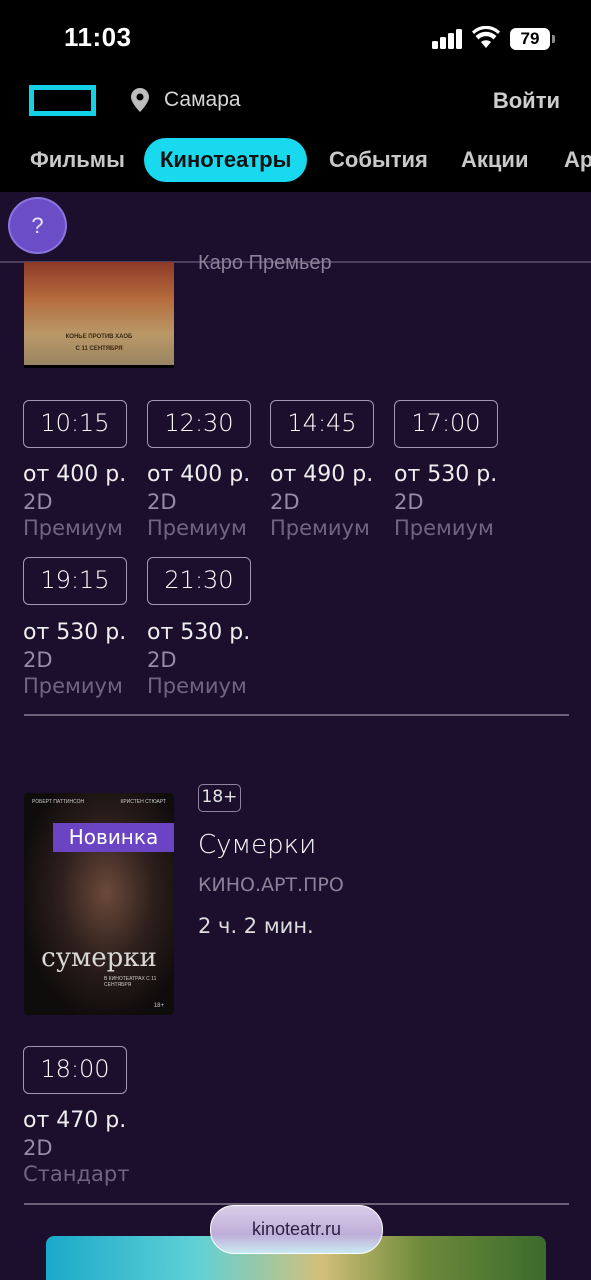  I want to click on movie-title: Сумерки, so click(257, 845).